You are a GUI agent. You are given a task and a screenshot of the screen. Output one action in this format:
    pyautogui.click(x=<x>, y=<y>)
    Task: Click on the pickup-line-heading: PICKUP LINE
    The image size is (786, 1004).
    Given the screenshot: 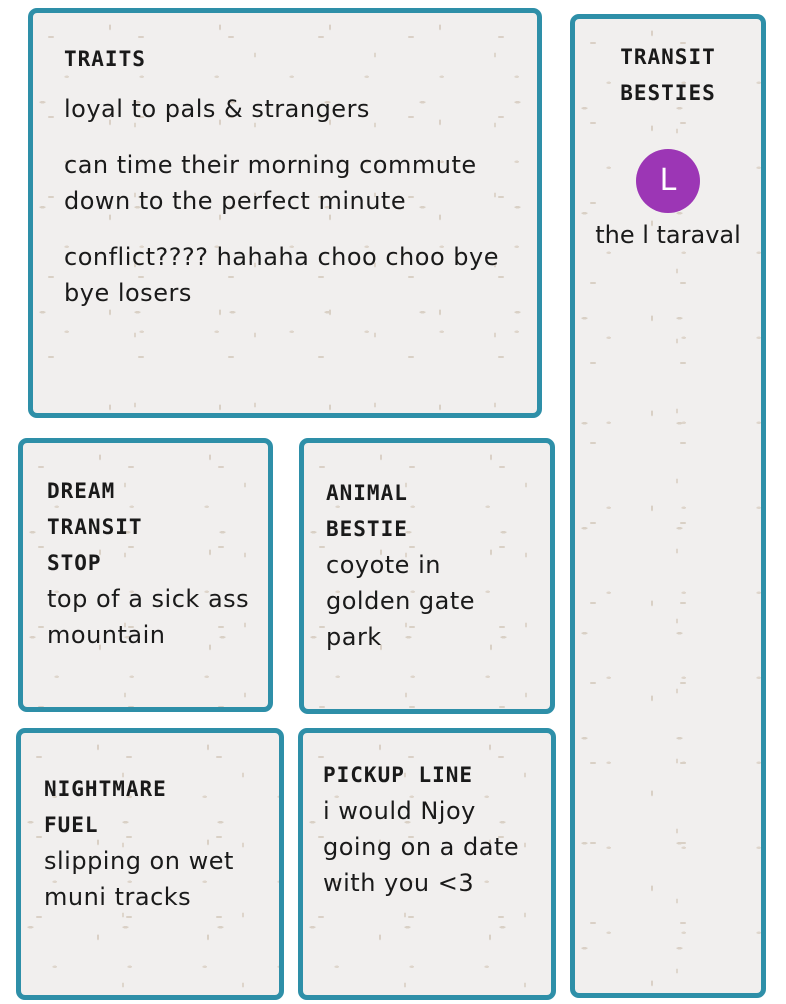 What is the action you would take?
    pyautogui.click(x=398, y=775)
    